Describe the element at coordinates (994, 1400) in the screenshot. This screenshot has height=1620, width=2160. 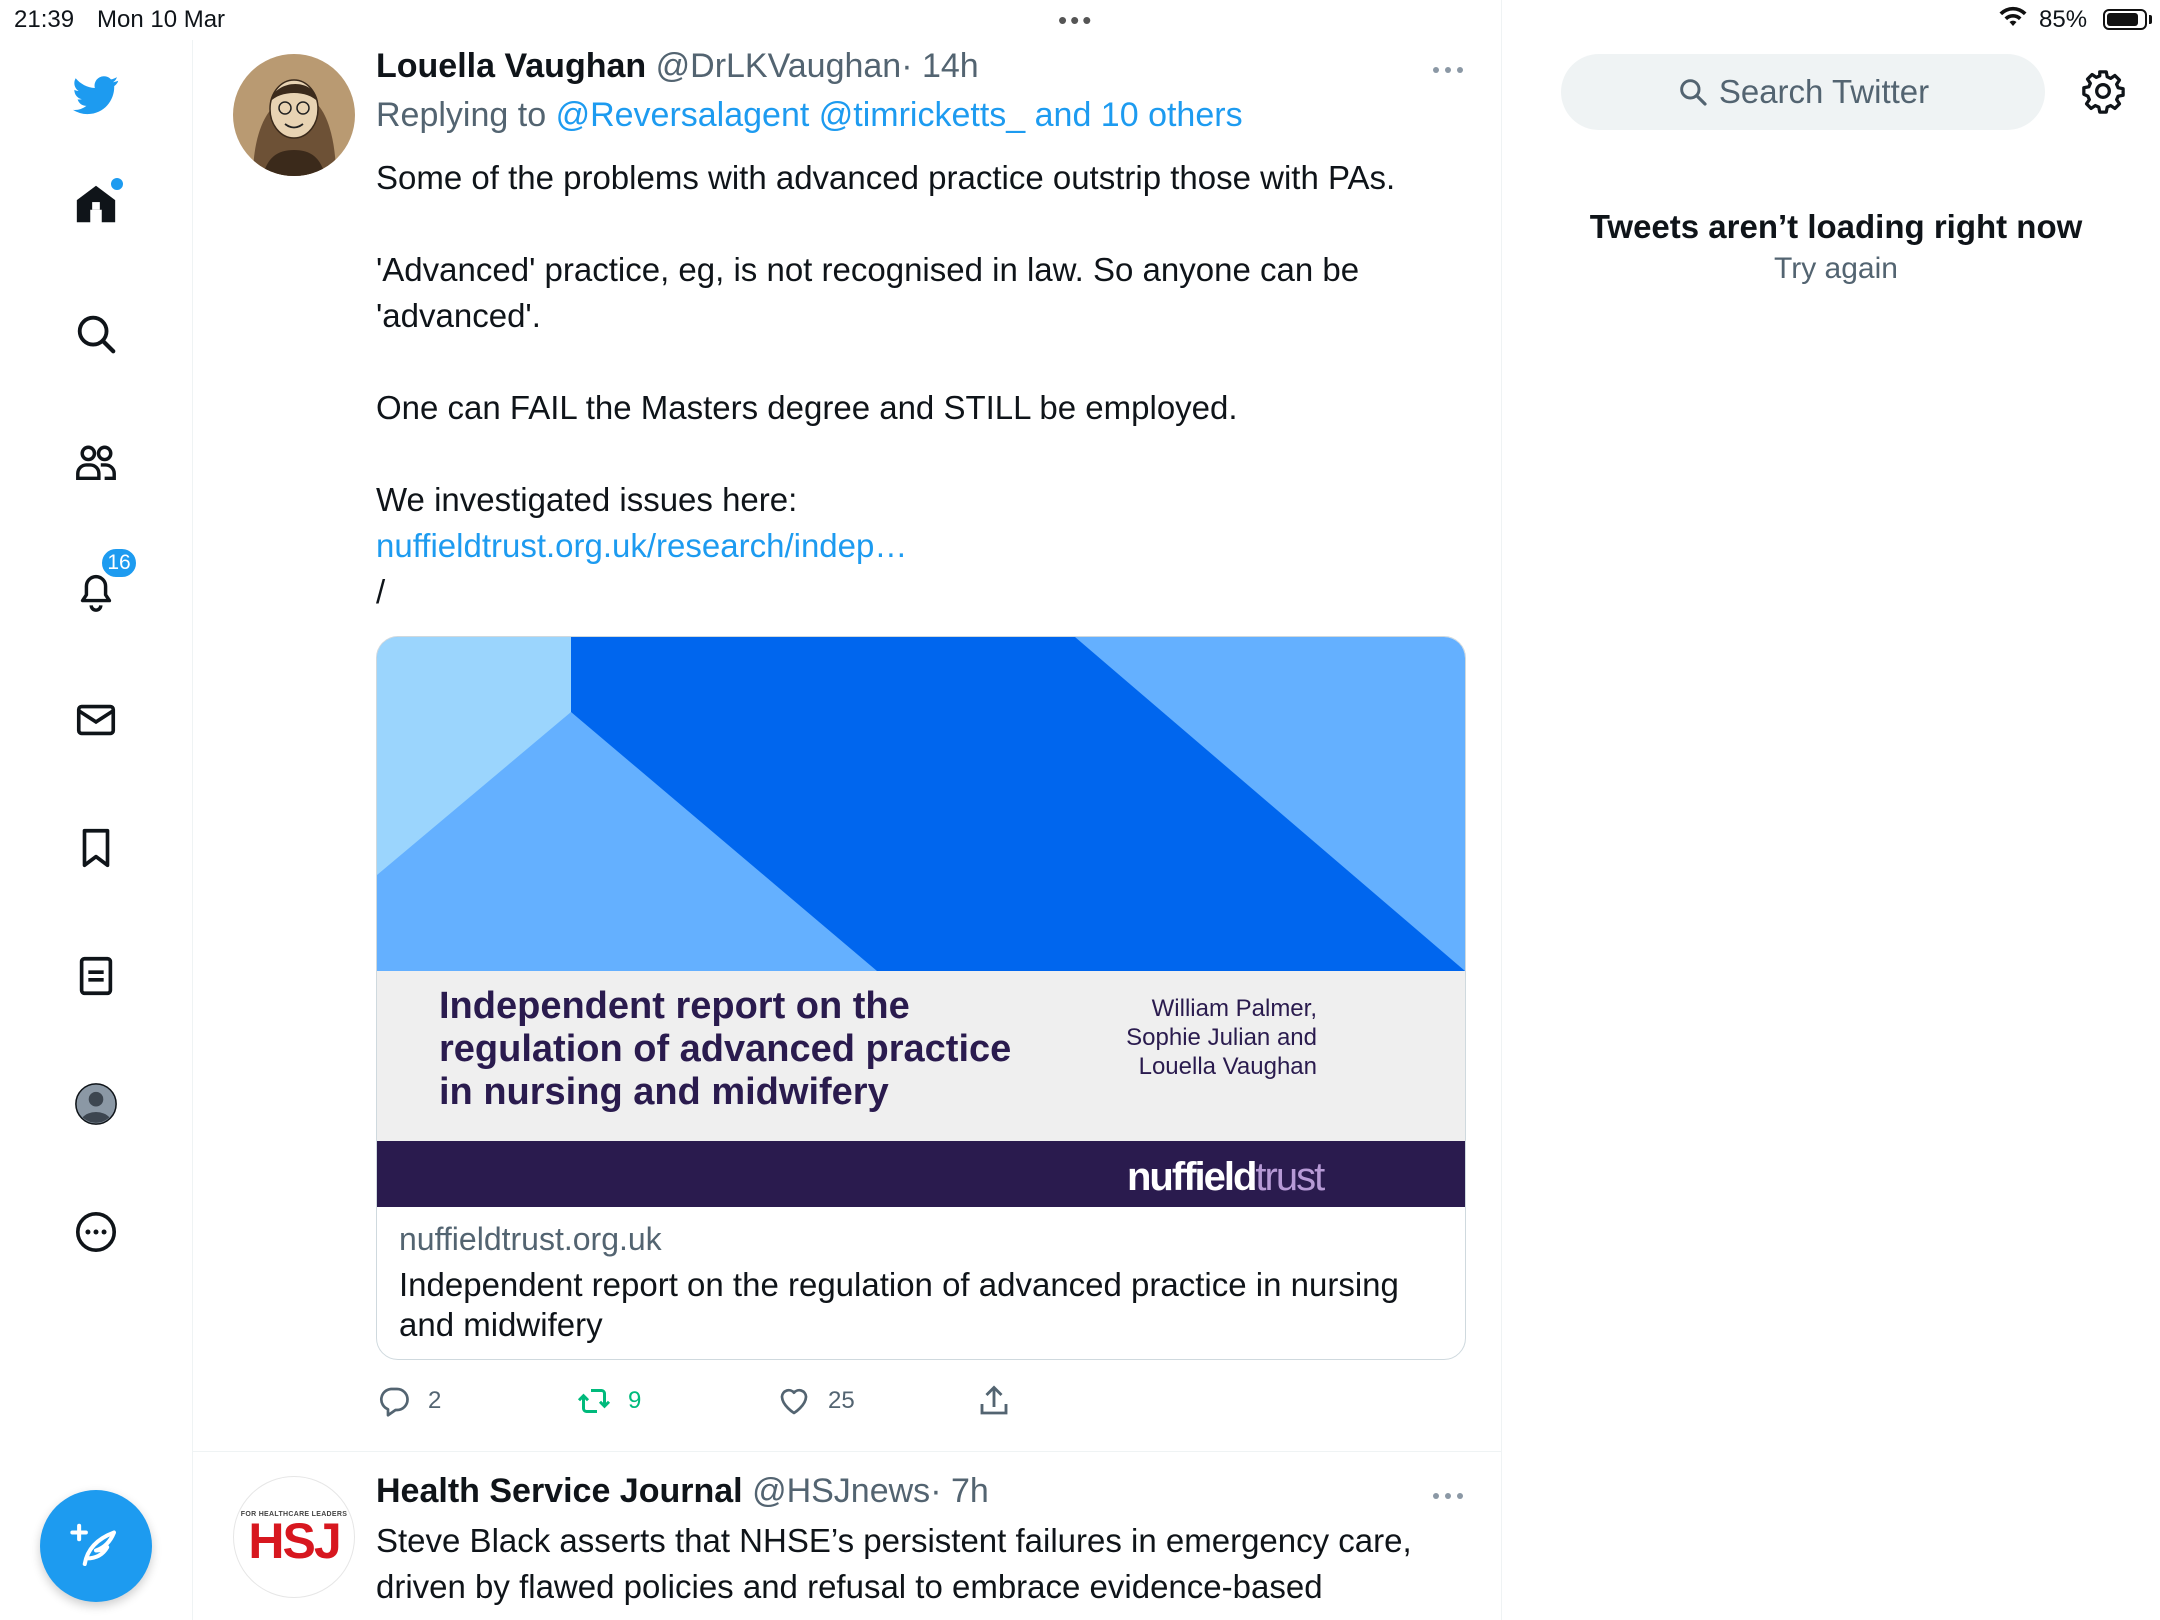
I see `share-icon` at that location.